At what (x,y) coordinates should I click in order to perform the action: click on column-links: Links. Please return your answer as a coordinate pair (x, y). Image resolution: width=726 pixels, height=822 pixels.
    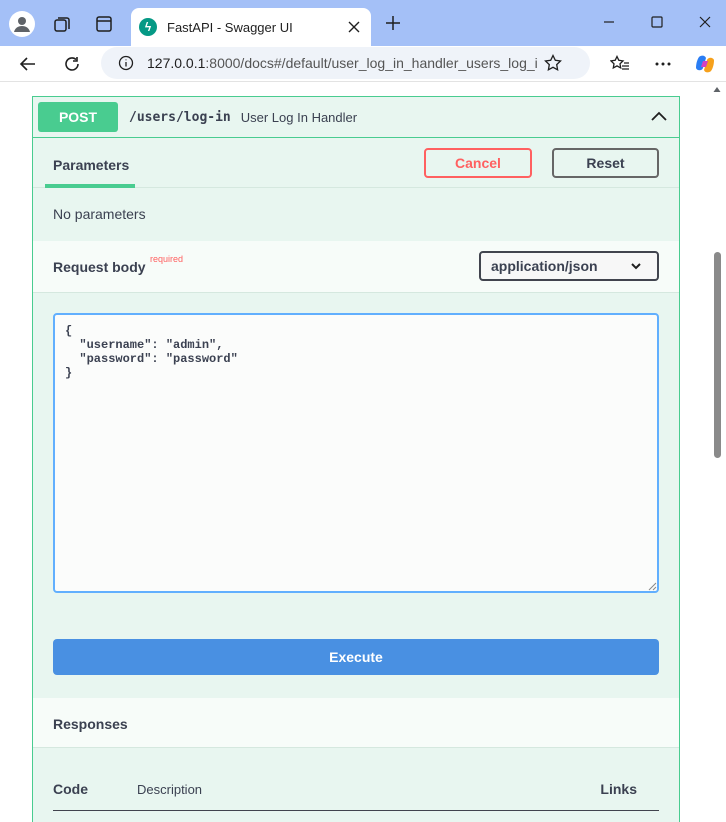
    Looking at the image, I should click on (618, 789).